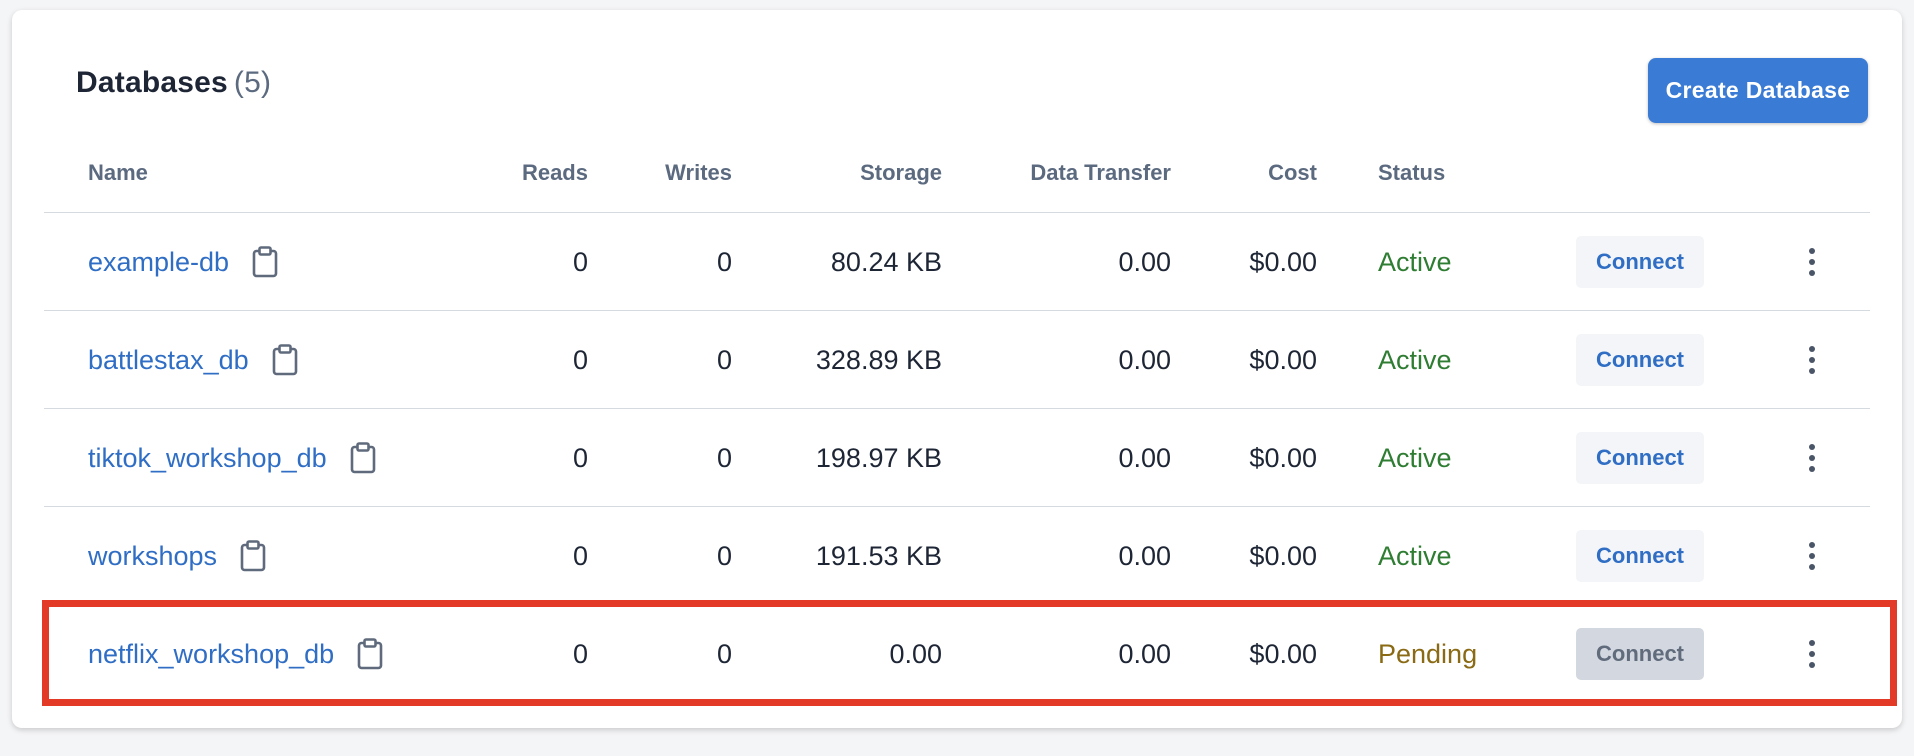 This screenshot has height=756, width=1914. What do you see at coordinates (878, 360) in the screenshot?
I see `storage-cell: 328.89 KB` at bounding box center [878, 360].